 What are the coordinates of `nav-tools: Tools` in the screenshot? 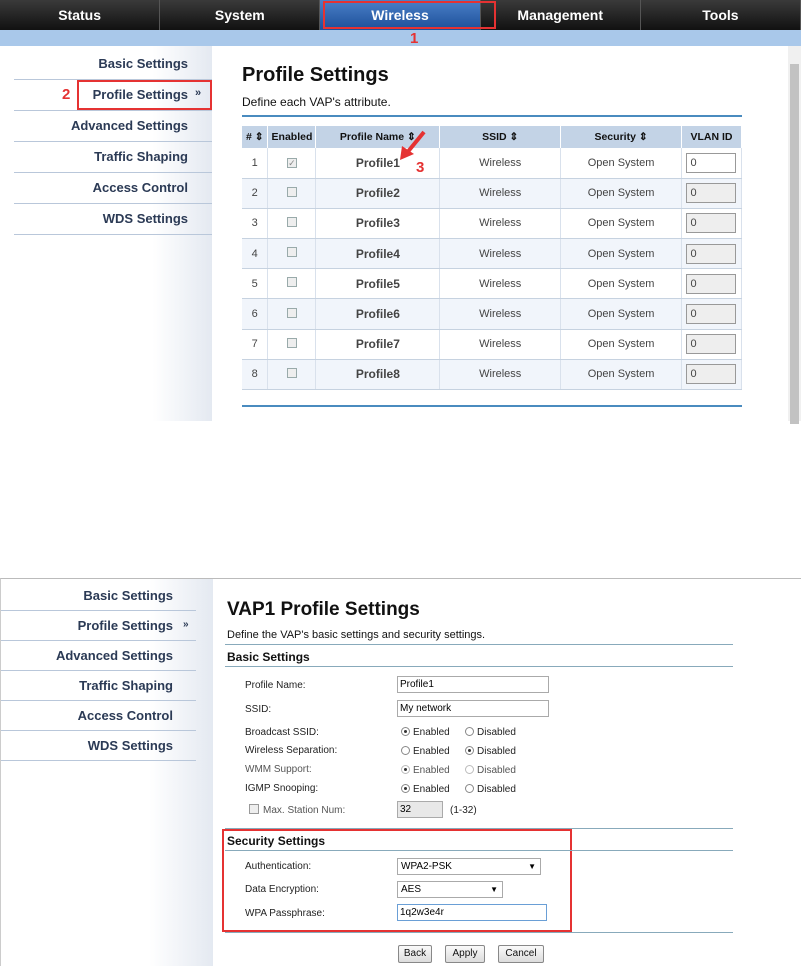 It's located at (721, 15).